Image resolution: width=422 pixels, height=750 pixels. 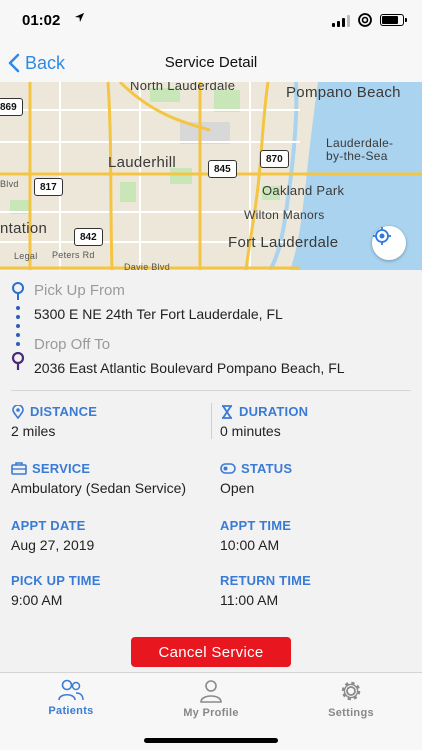 What do you see at coordinates (237, 488) in the screenshot?
I see `status-value: Open` at bounding box center [237, 488].